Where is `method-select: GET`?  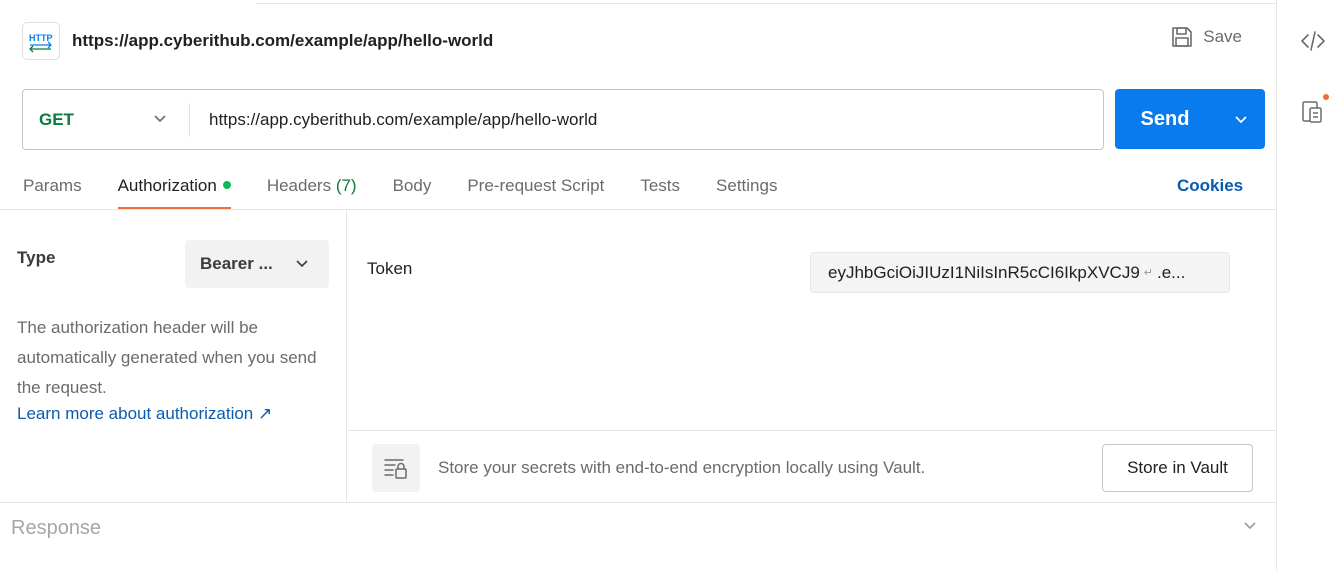 method-select: GET is located at coordinates (106, 119).